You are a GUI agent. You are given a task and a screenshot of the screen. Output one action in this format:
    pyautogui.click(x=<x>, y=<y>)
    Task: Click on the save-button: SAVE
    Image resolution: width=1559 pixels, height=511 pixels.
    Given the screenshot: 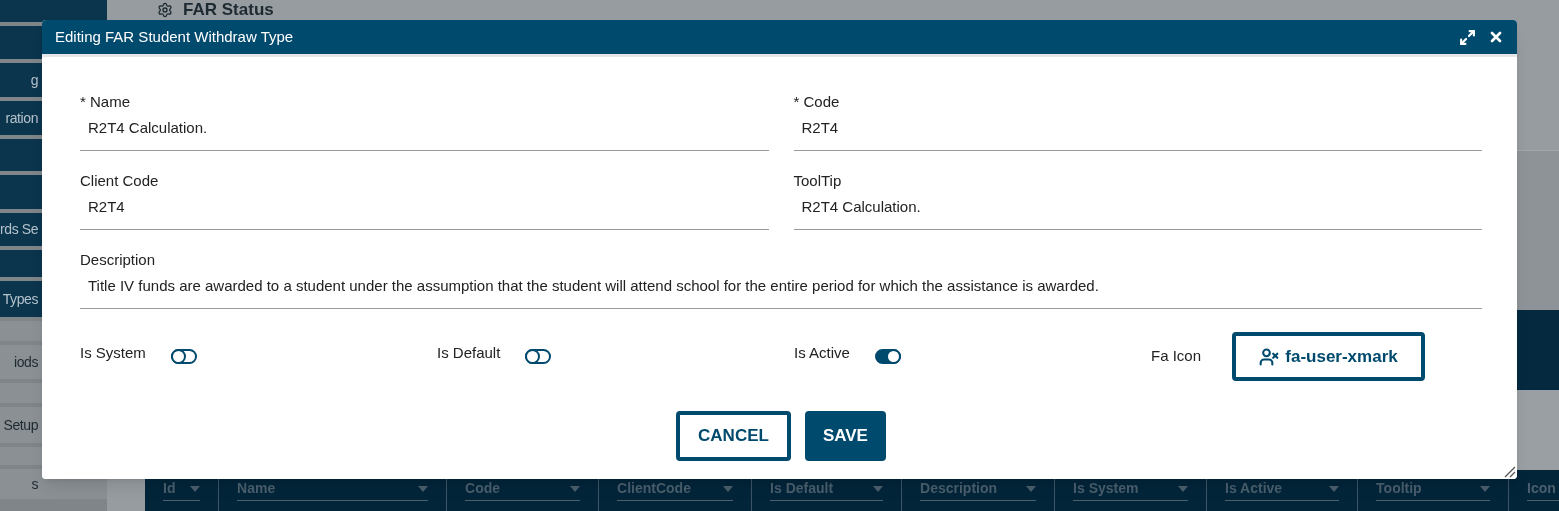 What is the action you would take?
    pyautogui.click(x=845, y=436)
    